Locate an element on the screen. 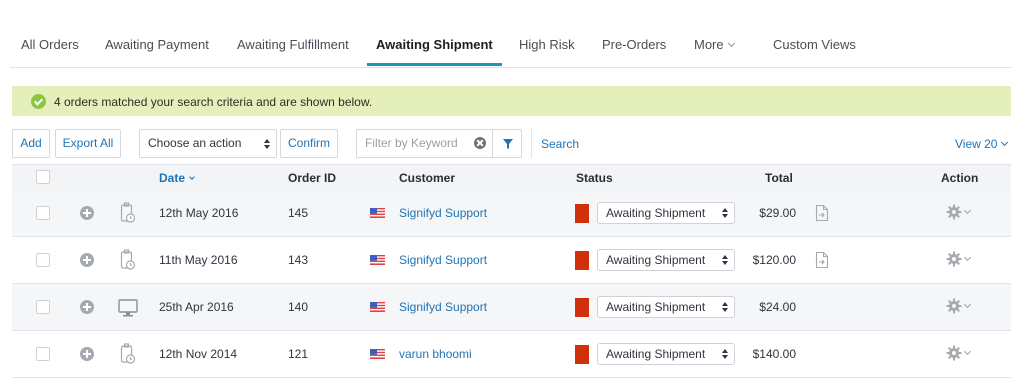  order-date: 11th May 2016 is located at coordinates (198, 260).